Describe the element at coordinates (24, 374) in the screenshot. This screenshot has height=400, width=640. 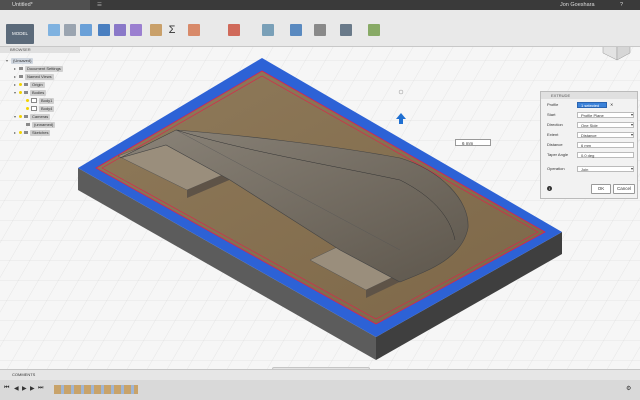
I see `comments-label: COMMENTS` at that location.